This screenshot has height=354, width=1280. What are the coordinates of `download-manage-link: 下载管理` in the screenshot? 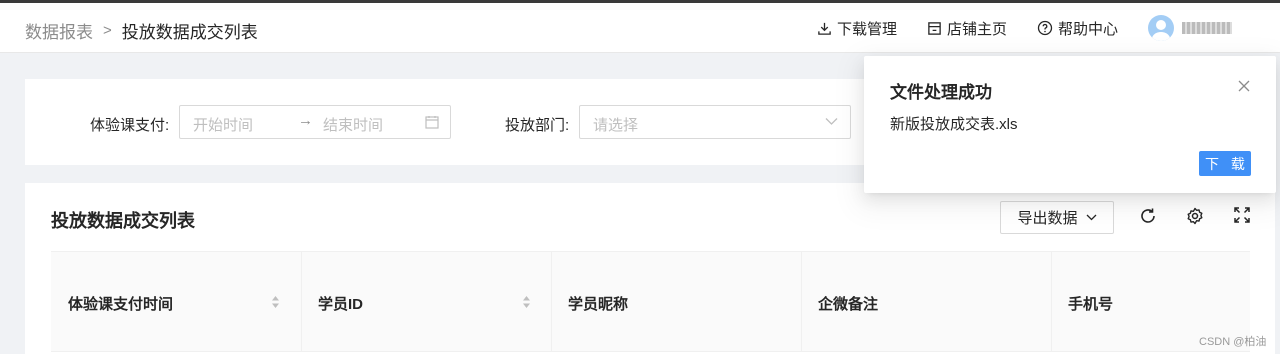 It's located at (857, 28).